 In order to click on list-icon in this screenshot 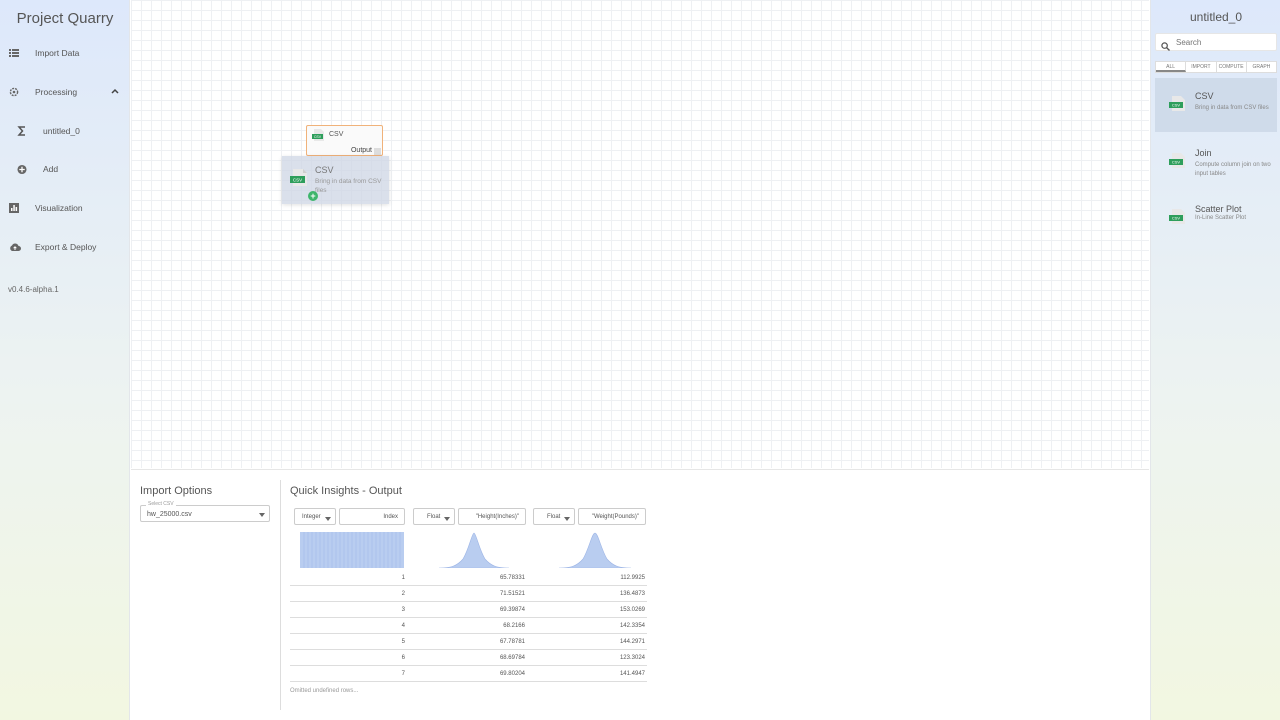, I will do `click(14, 53)`.